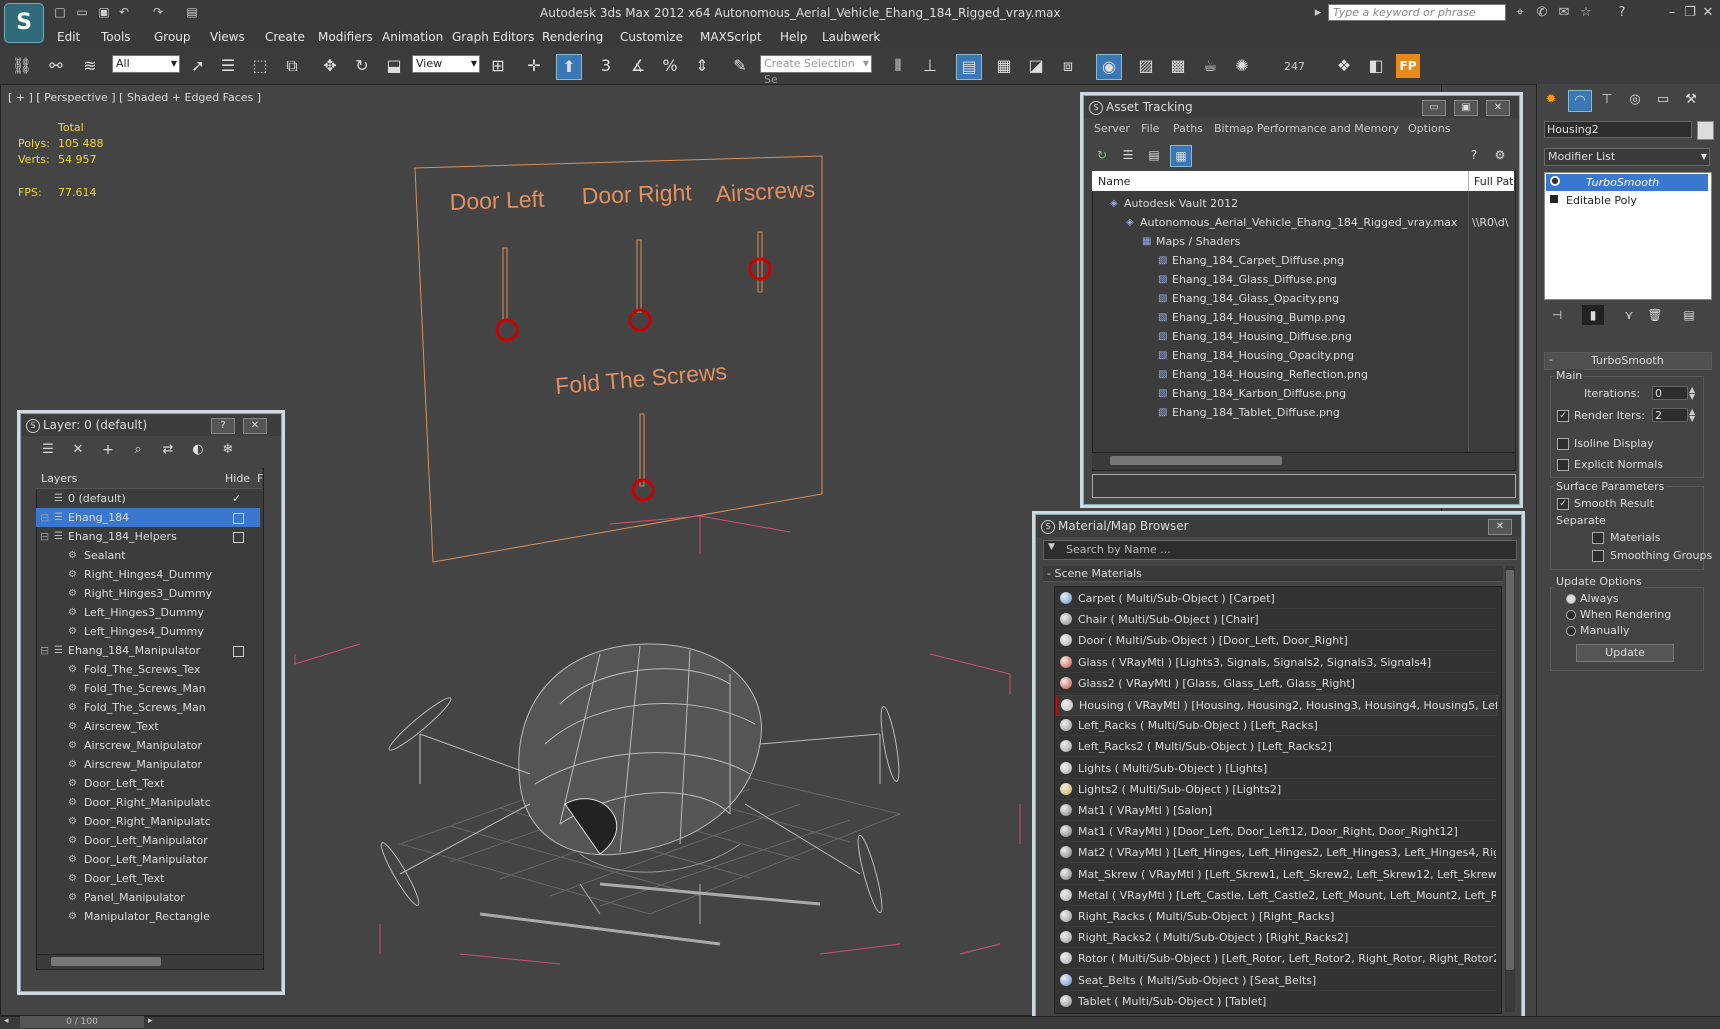  I want to click on hierarchy-tab-icon: ⊤, so click(1607, 100).